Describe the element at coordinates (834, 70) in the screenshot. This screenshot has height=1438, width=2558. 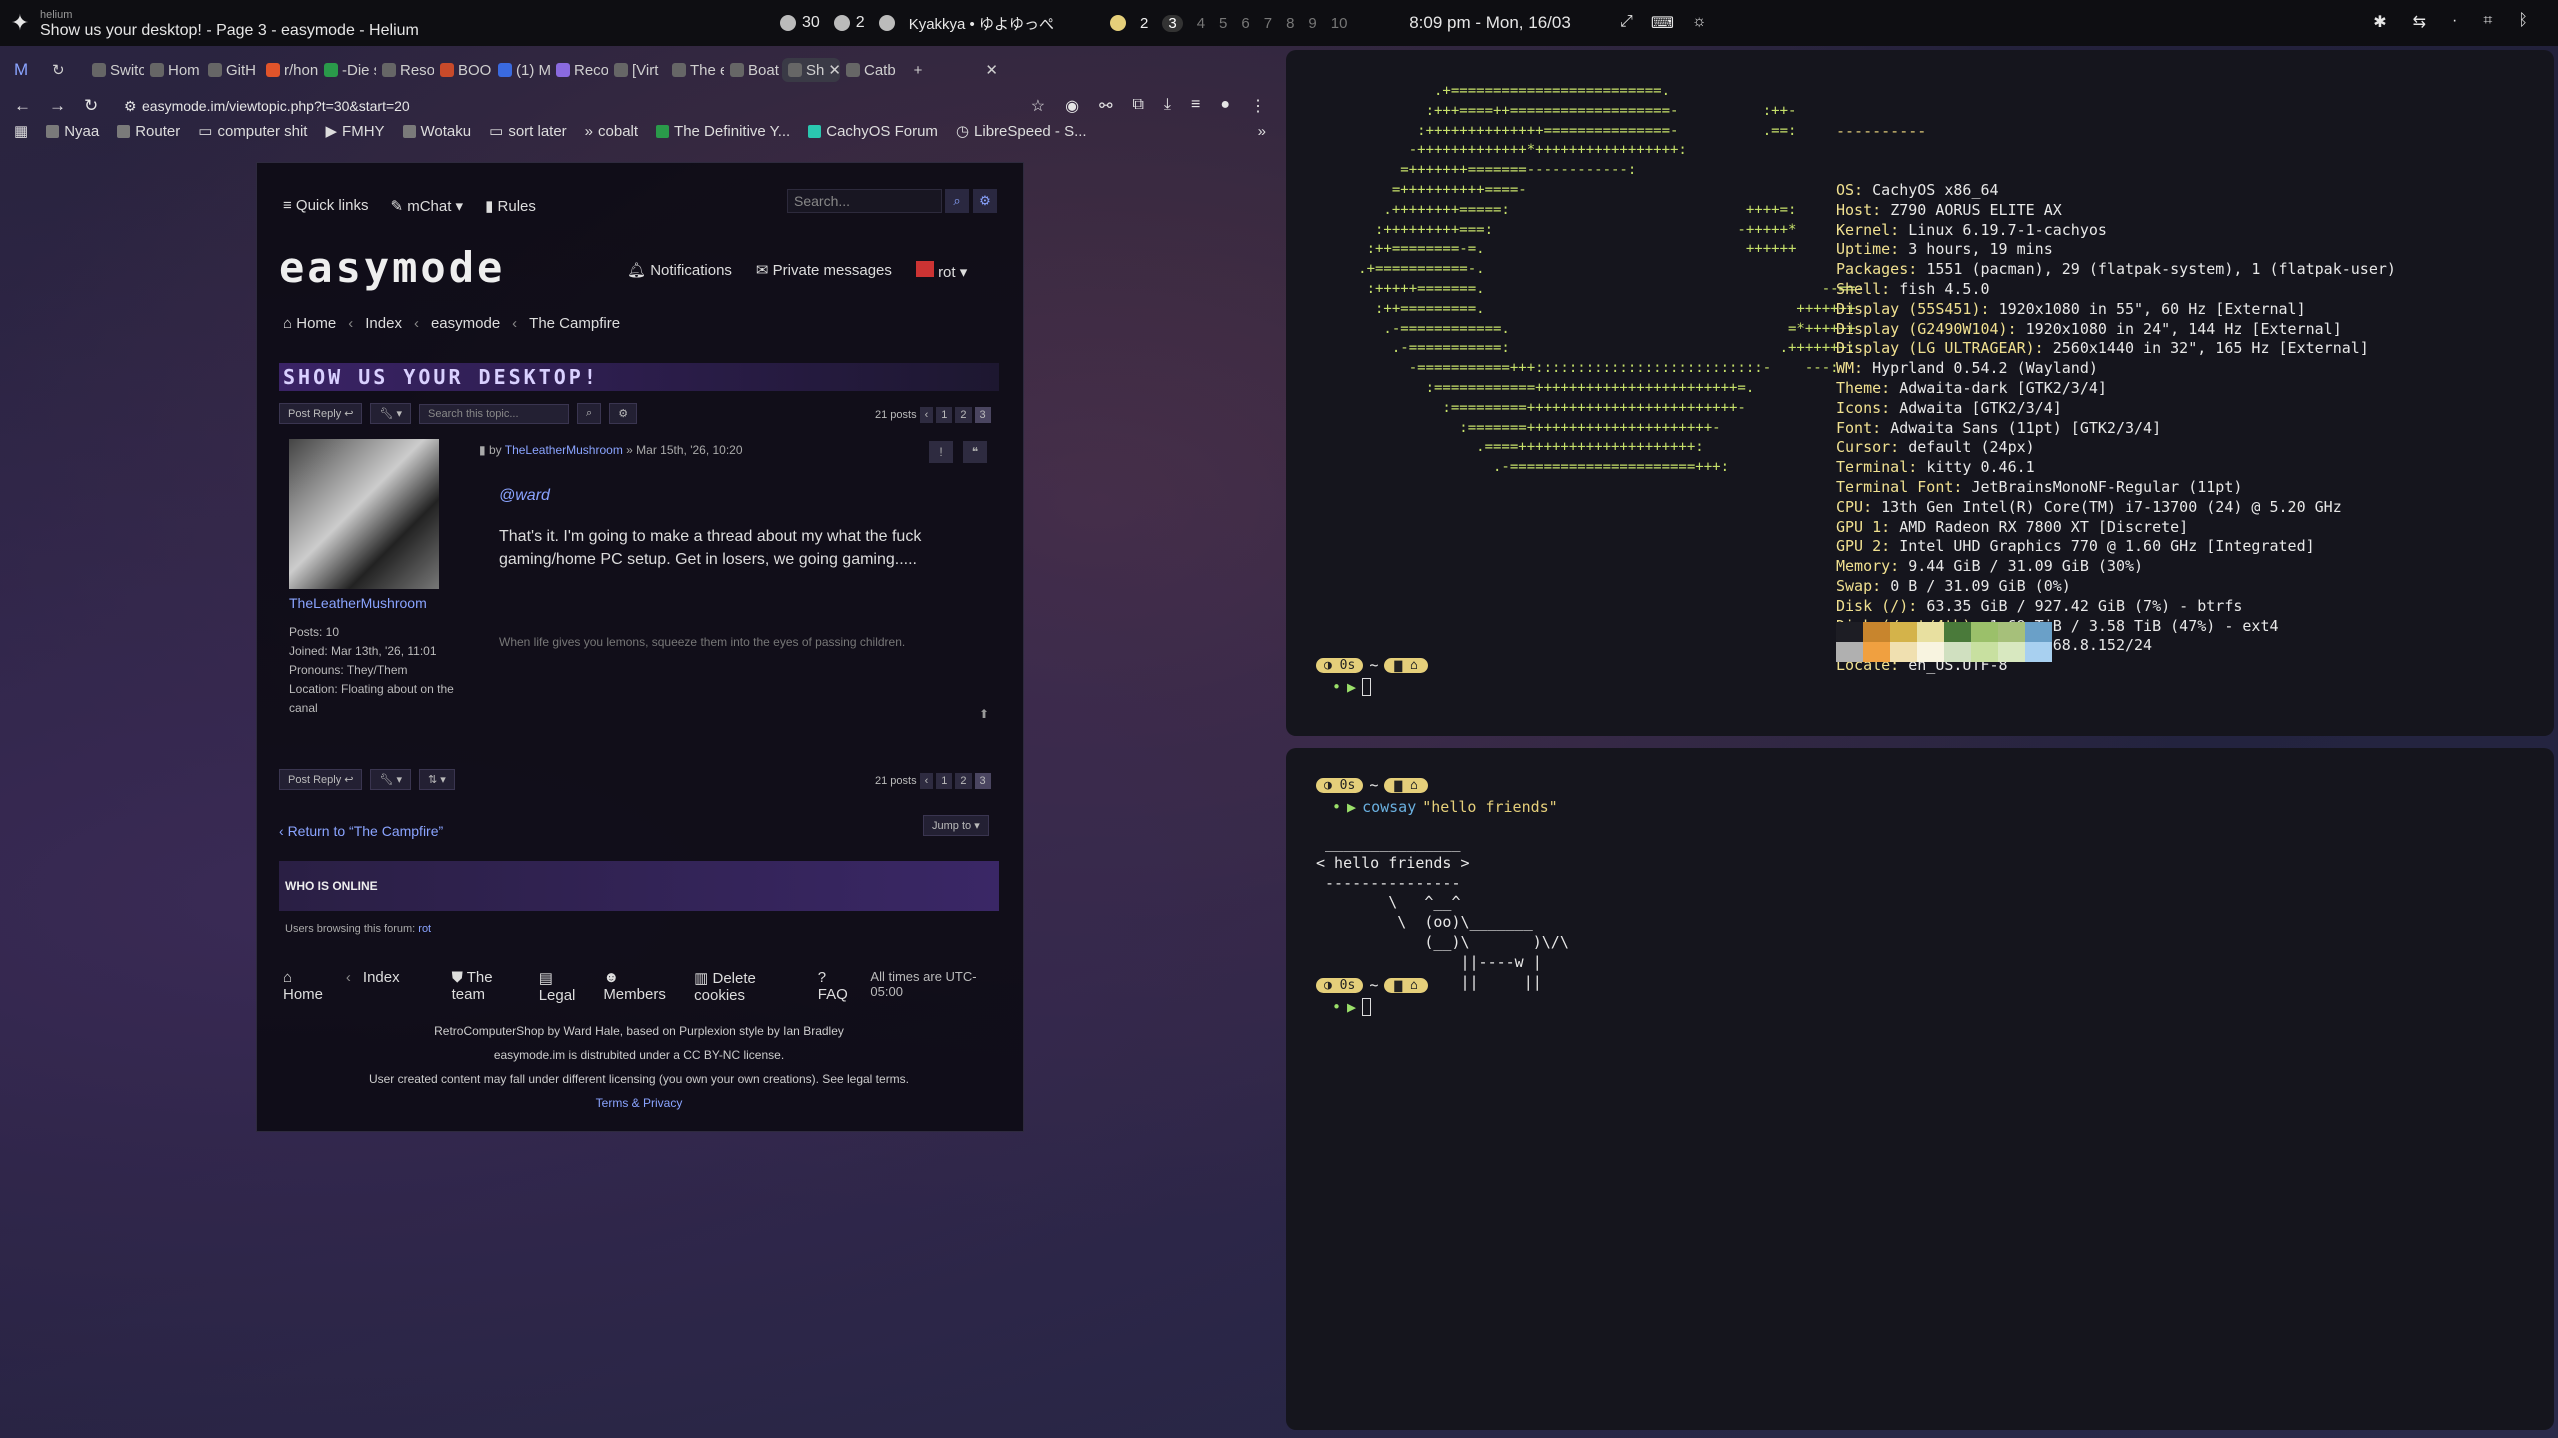
I see `close-tab-icon: ✕` at that location.